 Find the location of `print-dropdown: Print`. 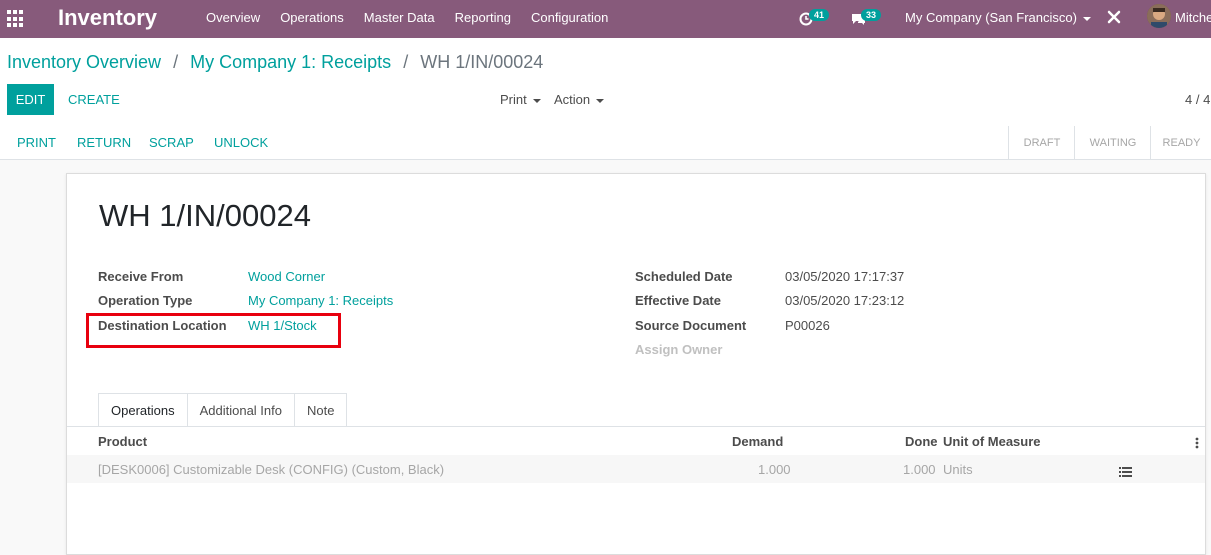

print-dropdown: Print is located at coordinates (520, 99).